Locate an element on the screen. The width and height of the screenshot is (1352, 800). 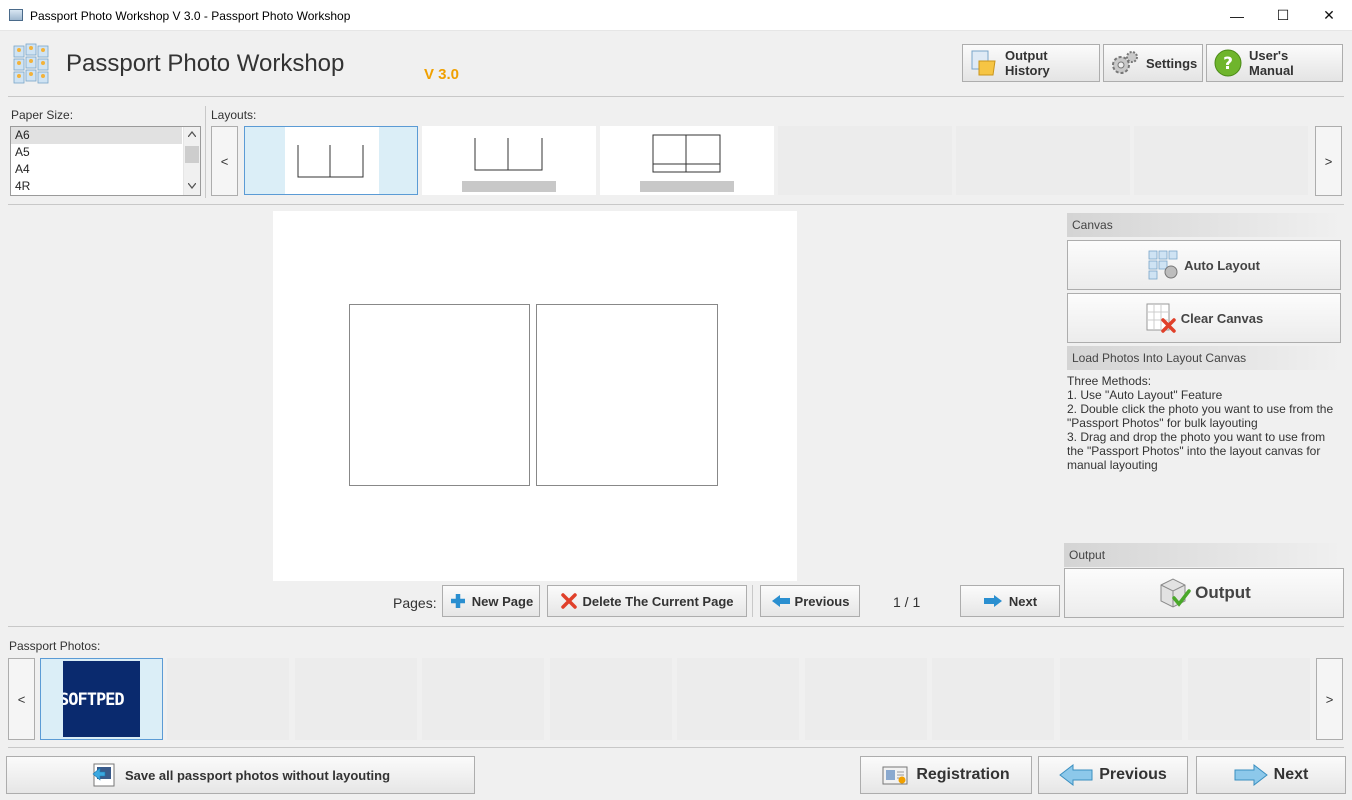
delete-page-button: Delete The Current Page is located at coordinates (647, 601).